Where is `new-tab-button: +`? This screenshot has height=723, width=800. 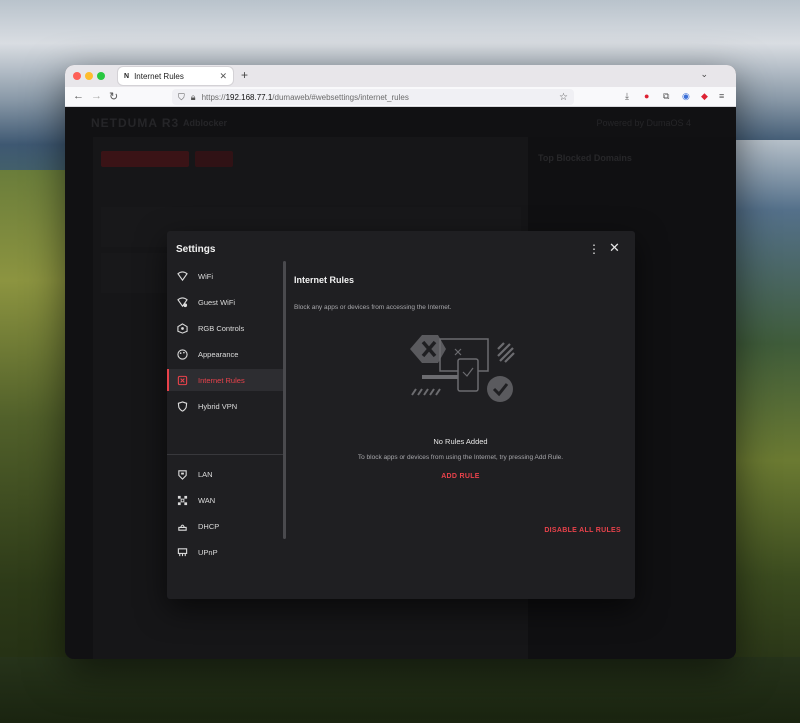 new-tab-button: + is located at coordinates (244, 75).